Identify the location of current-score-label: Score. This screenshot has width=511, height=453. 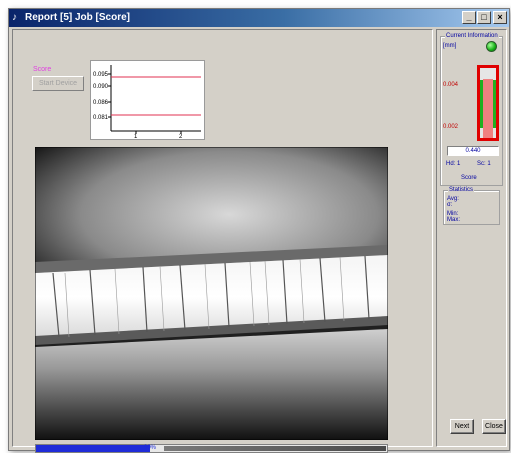
(469, 178).